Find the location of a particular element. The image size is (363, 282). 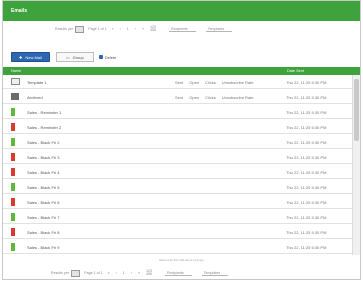

row-name: Sales - Reminder 2 is located at coordinates (44, 127).